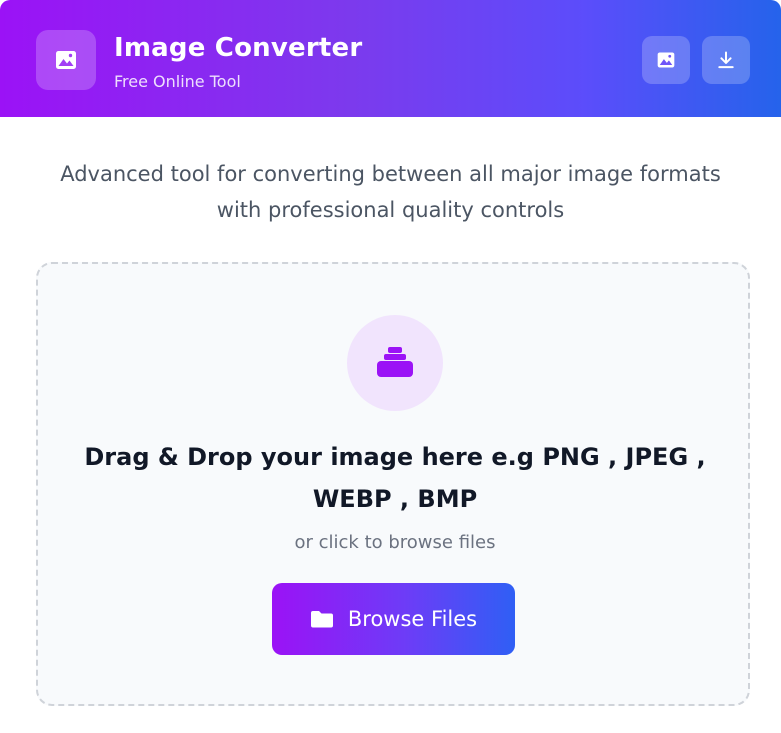 The width and height of the screenshot is (781, 733). I want to click on image-button, so click(666, 60).